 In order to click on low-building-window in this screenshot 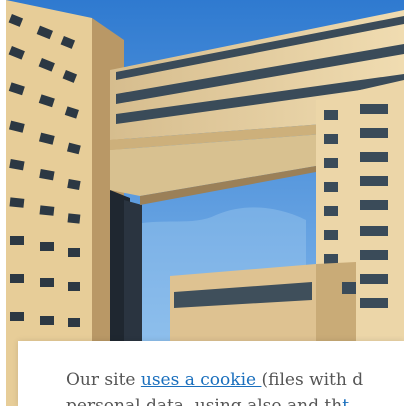, I will do `click(349, 288)`.